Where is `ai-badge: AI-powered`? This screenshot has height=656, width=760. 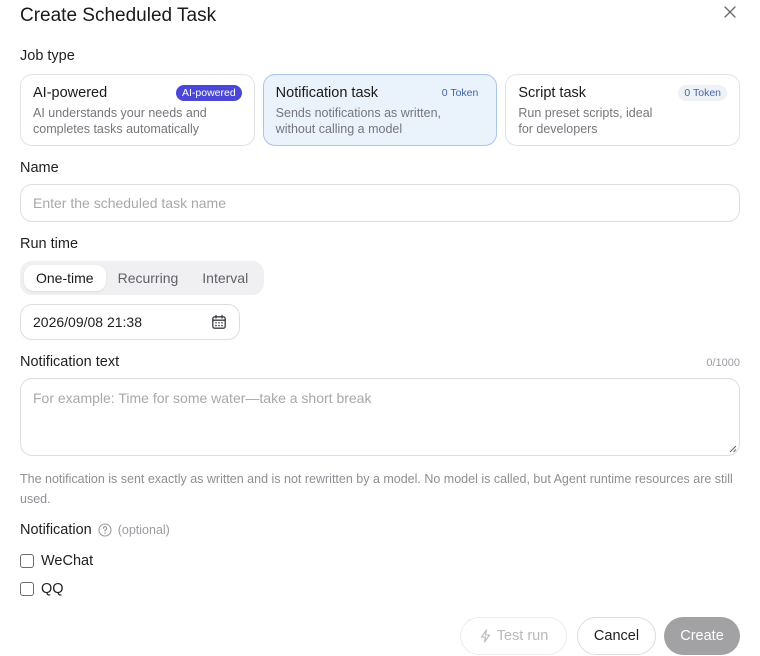
ai-badge: AI-powered is located at coordinates (208, 93).